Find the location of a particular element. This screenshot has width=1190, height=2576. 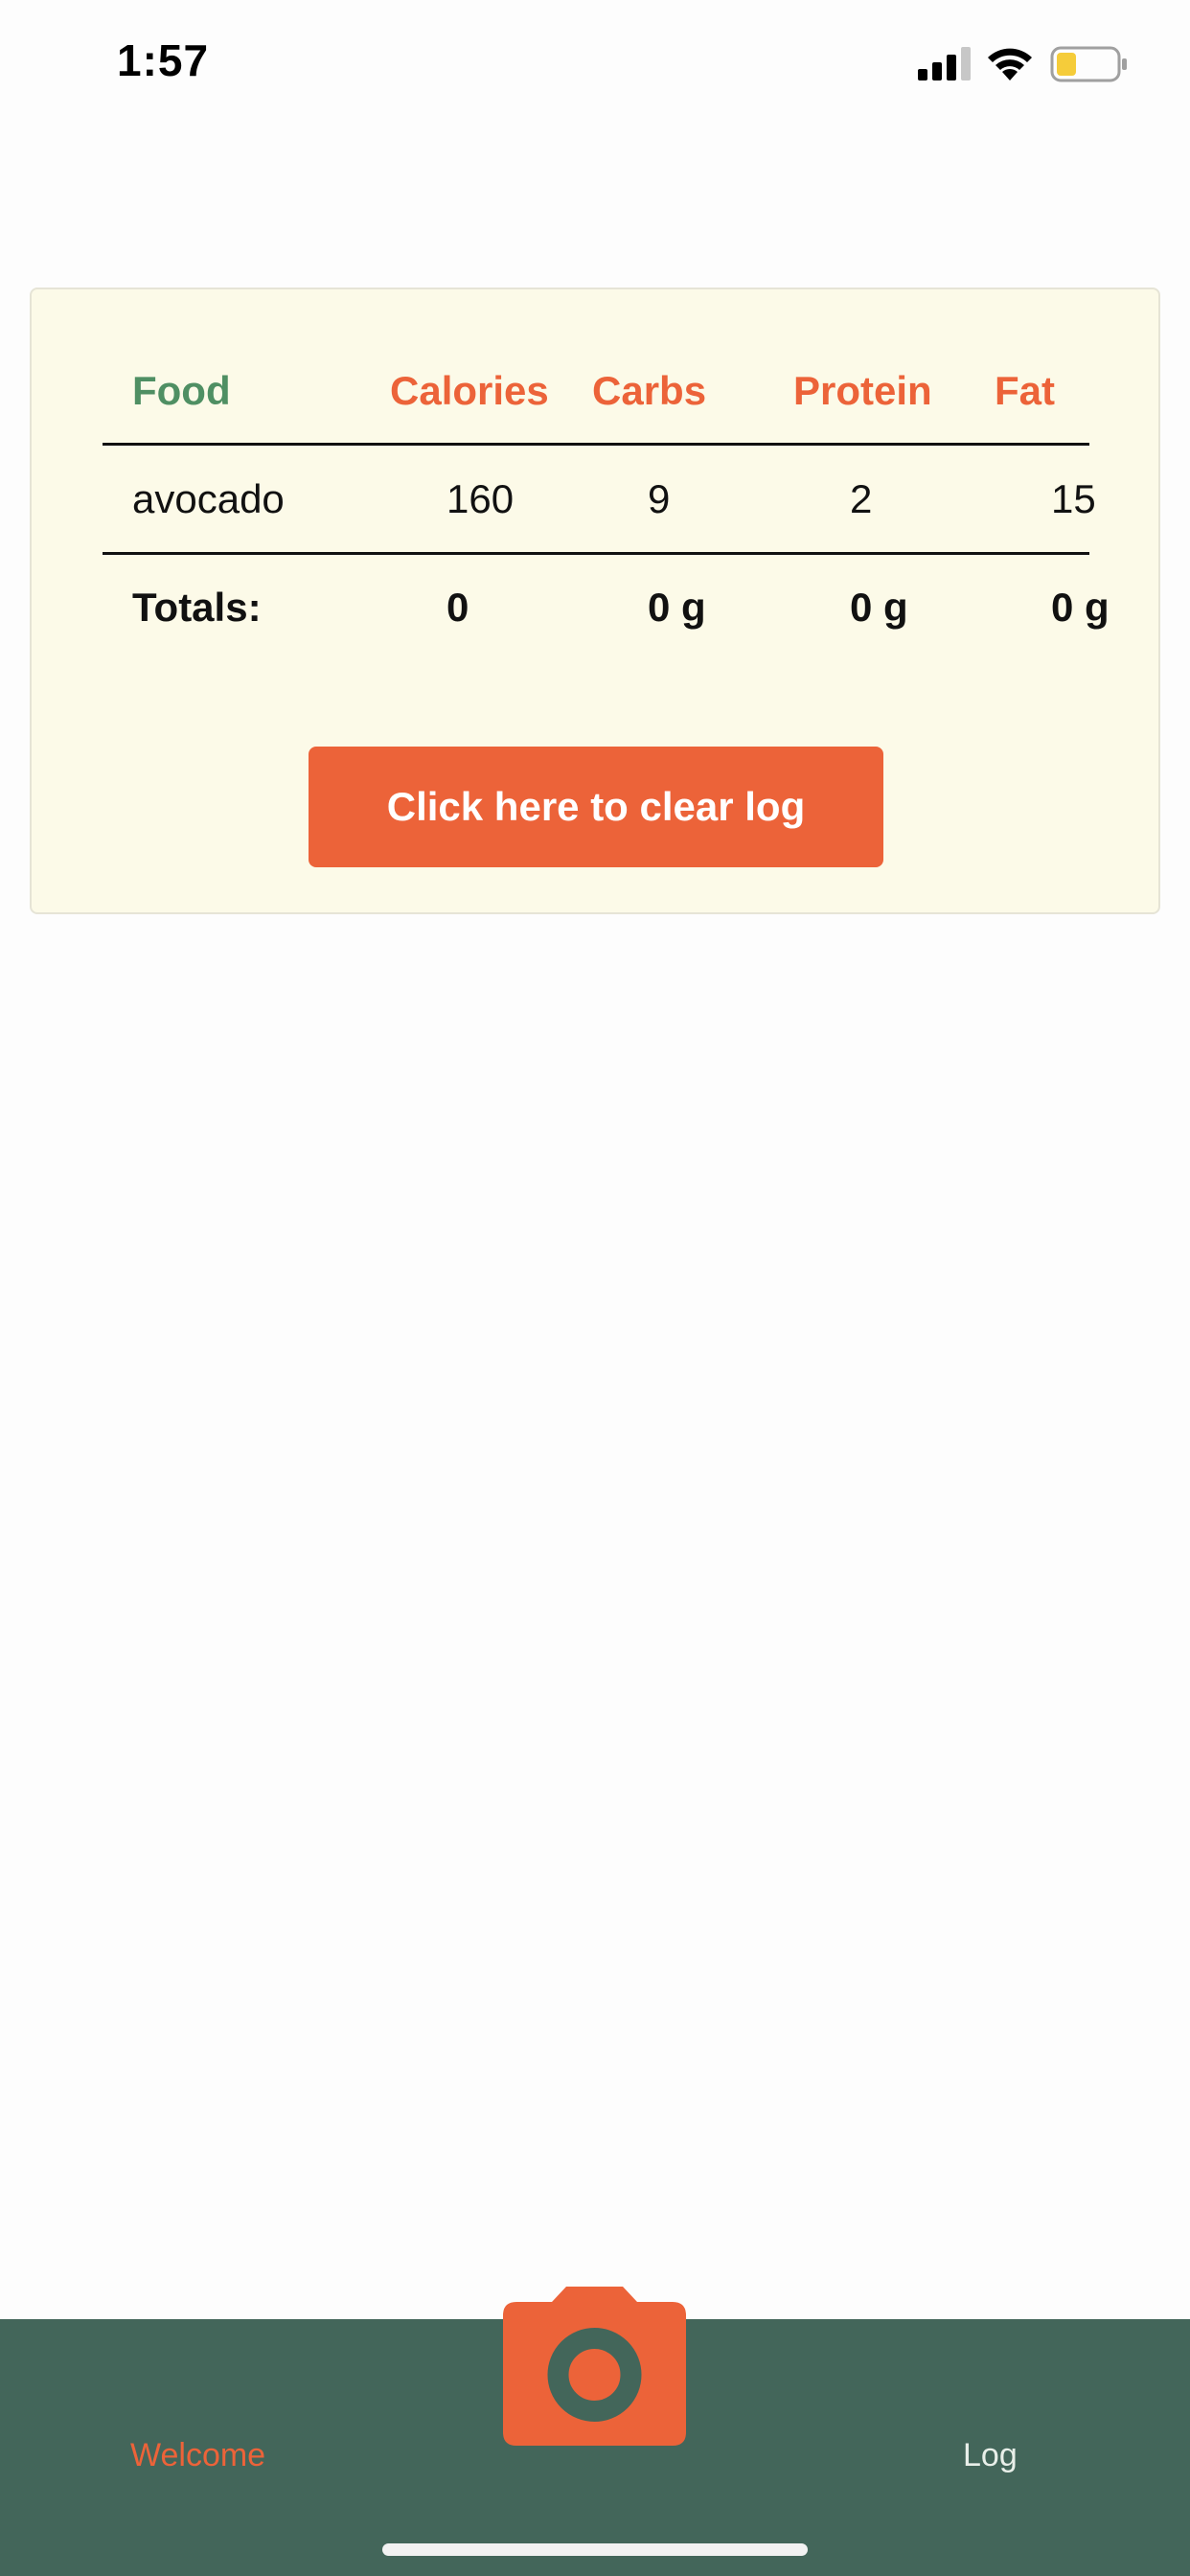

header-fat: Fat is located at coordinates (1025, 390).